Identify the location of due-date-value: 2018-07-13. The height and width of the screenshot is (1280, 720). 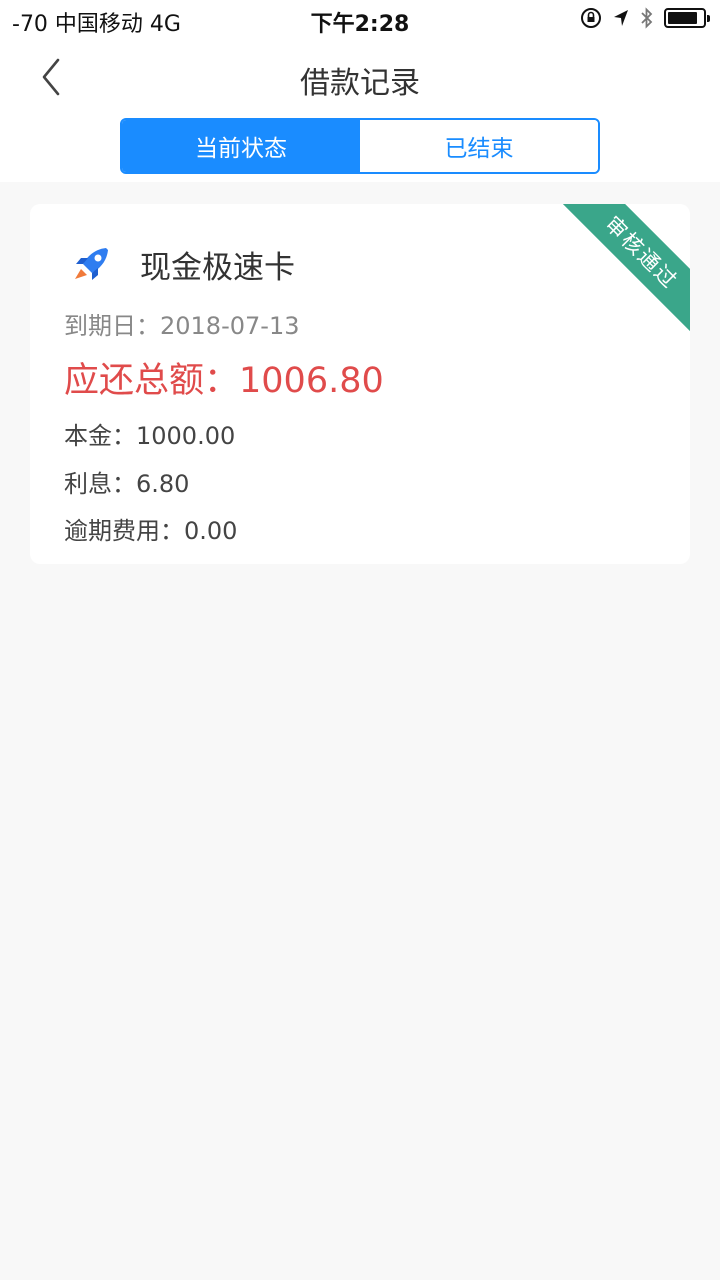
(230, 326).